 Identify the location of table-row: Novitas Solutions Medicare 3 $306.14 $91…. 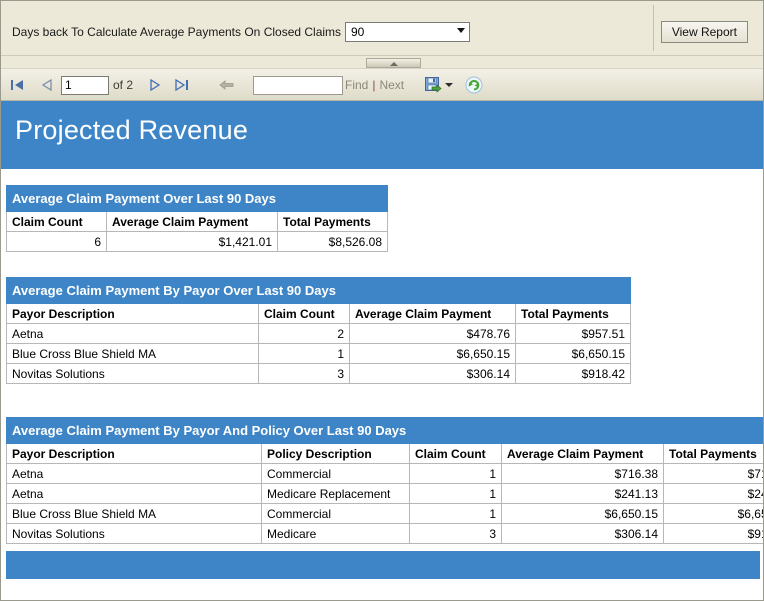
(384, 533).